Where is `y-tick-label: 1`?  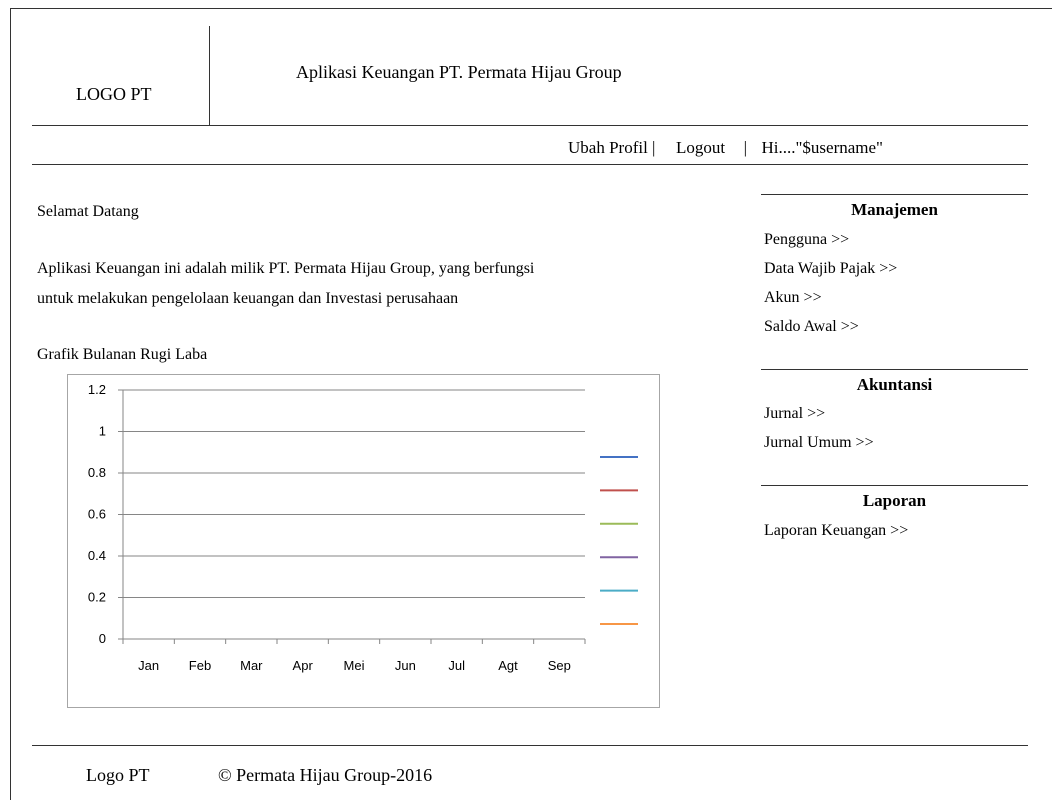 y-tick-label: 1 is located at coordinates (102, 431).